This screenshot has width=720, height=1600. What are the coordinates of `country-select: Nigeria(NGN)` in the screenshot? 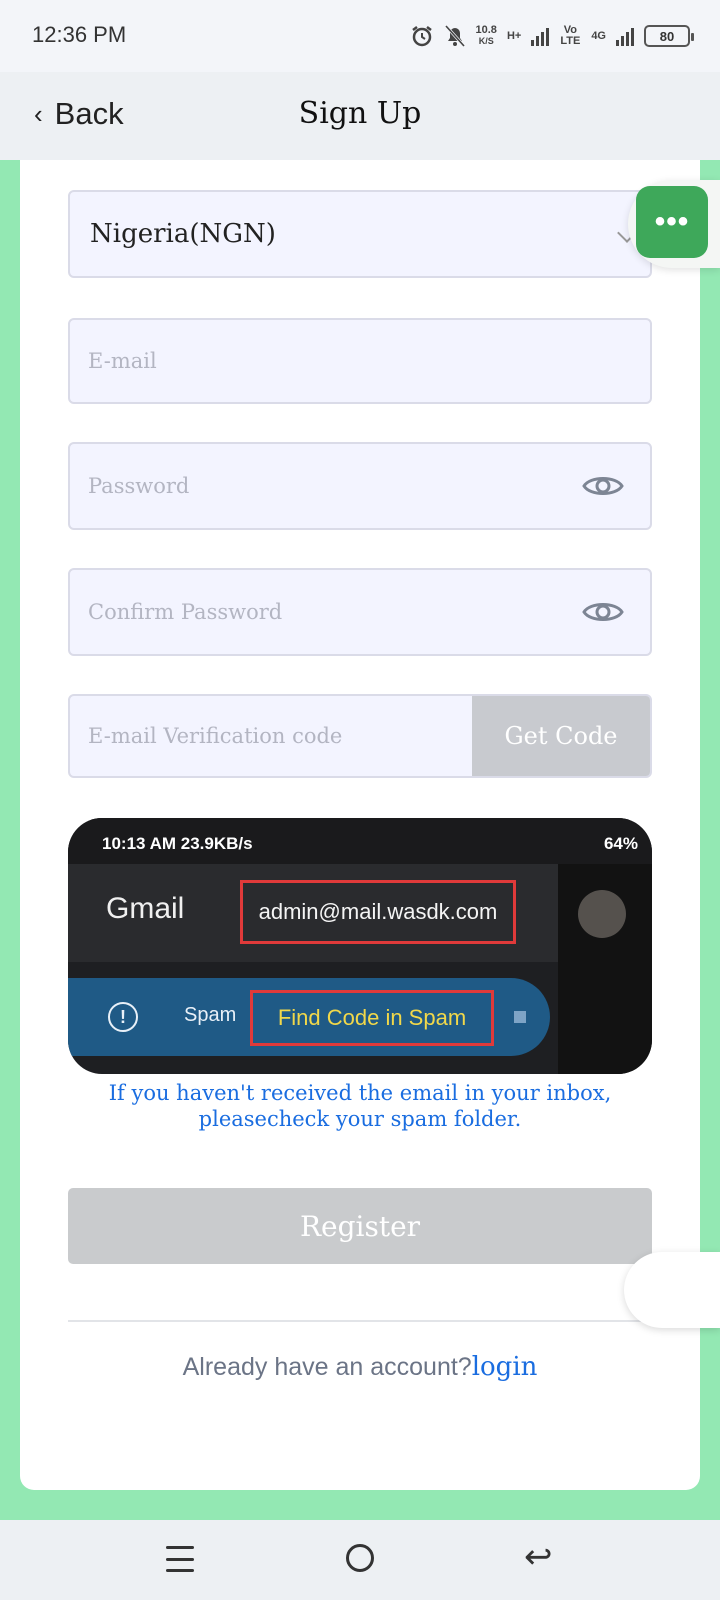 It's located at (360, 234).